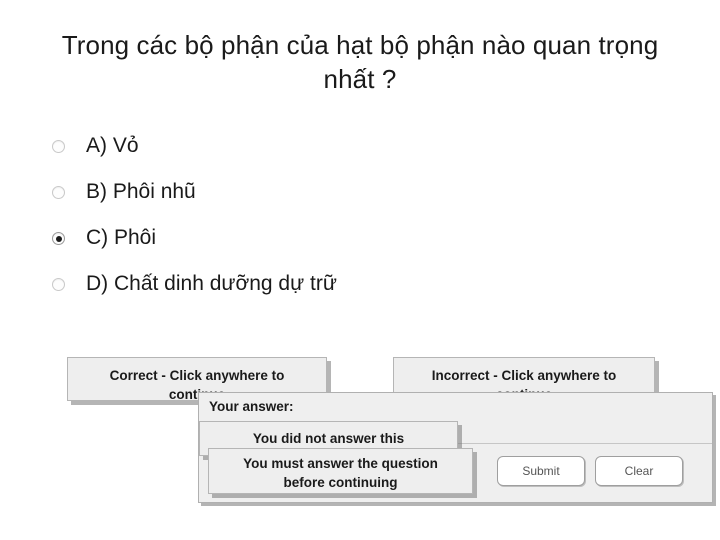 This screenshot has height=540, width=720. I want to click on radio-button-a-icon, so click(58, 146).